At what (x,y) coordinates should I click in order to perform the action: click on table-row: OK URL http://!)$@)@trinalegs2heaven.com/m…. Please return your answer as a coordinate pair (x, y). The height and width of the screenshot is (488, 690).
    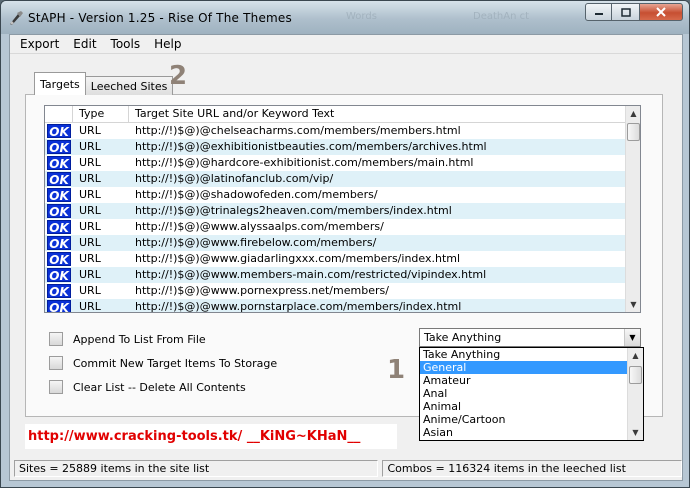
    Looking at the image, I should click on (336, 211).